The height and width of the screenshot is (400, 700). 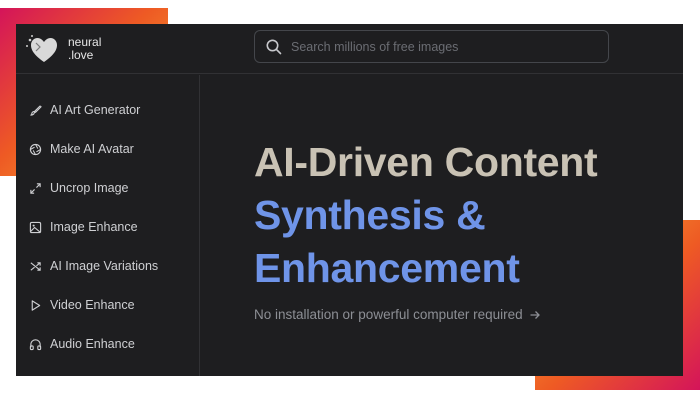 What do you see at coordinates (95, 110) in the screenshot?
I see `sidebar-item-label: AI Art Generator` at bounding box center [95, 110].